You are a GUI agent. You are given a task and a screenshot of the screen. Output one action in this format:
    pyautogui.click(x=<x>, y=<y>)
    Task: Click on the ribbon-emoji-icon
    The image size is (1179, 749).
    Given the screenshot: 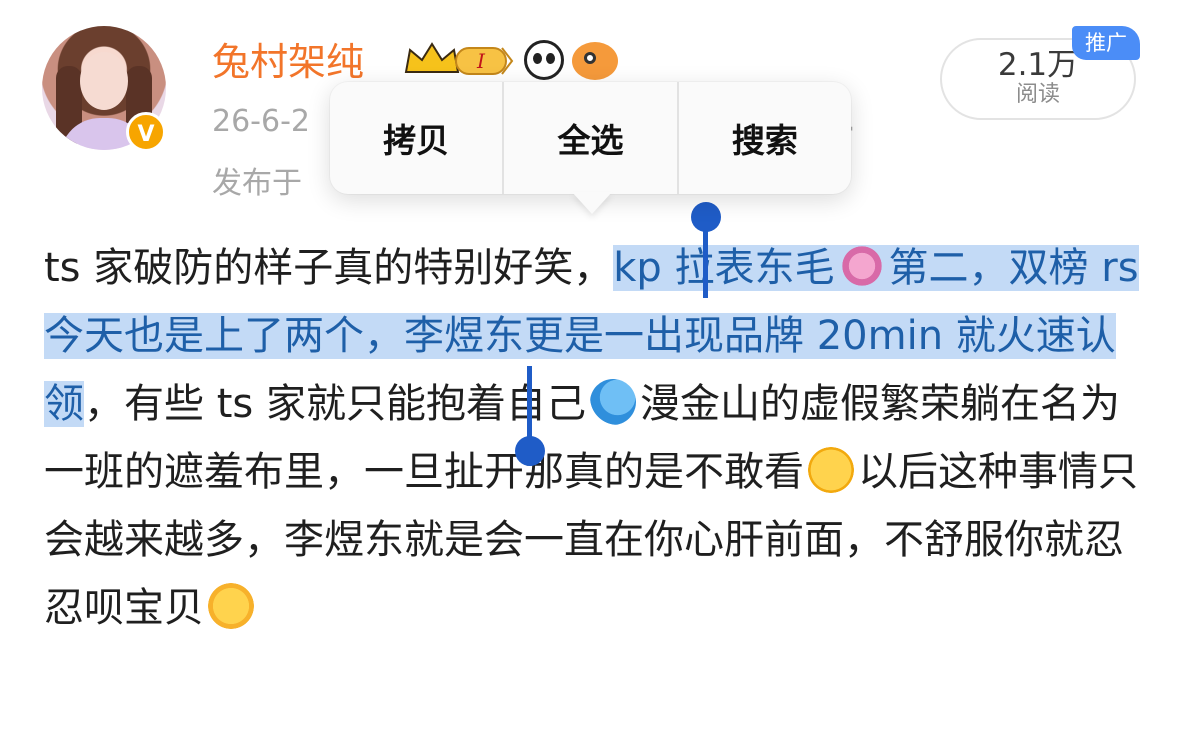 What is the action you would take?
    pyautogui.click(x=861, y=266)
    